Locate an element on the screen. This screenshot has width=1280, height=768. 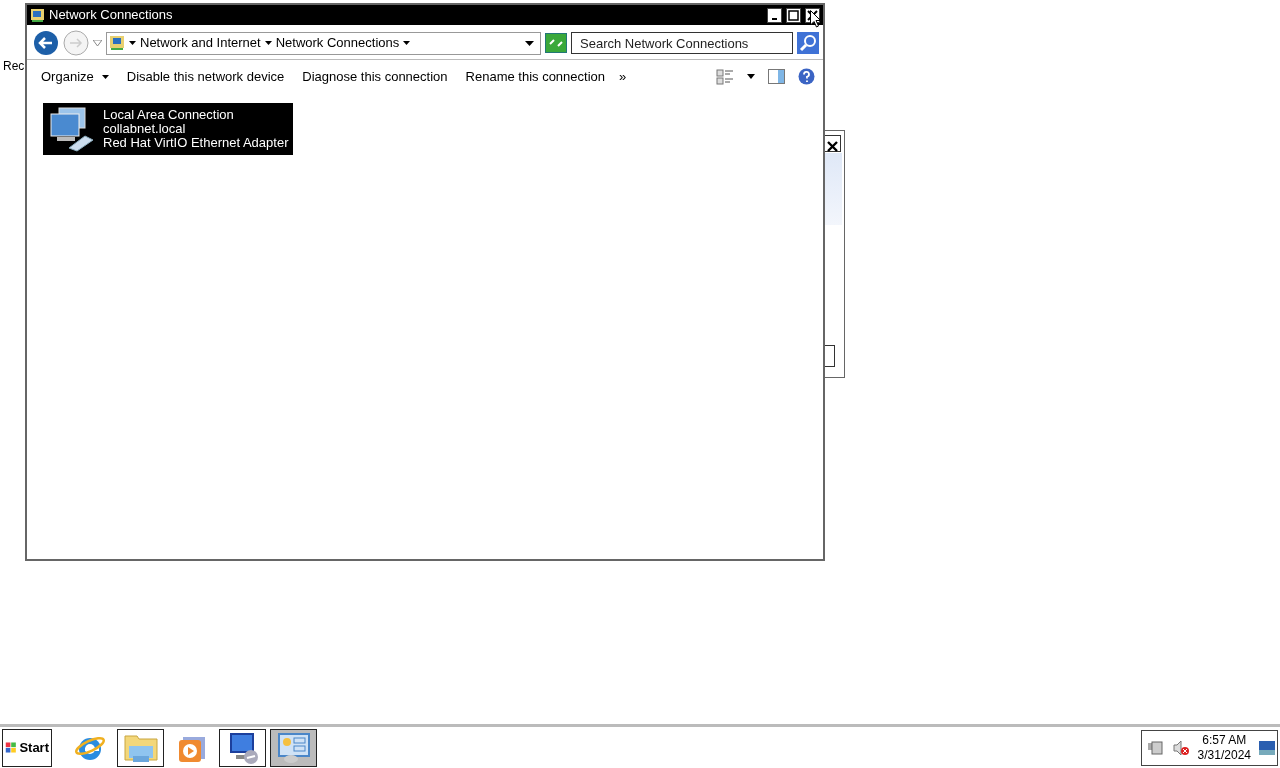
network-name: collabnet.local is located at coordinates (145, 128).